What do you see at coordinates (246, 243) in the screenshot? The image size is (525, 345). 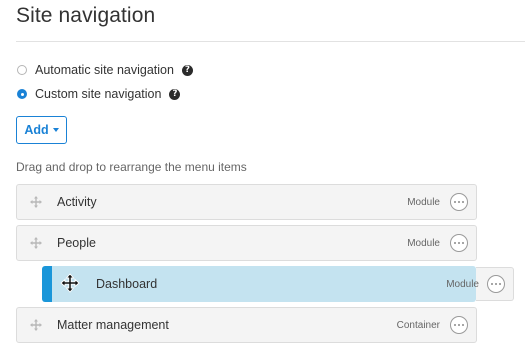 I see `menu-item-people: People Module` at bounding box center [246, 243].